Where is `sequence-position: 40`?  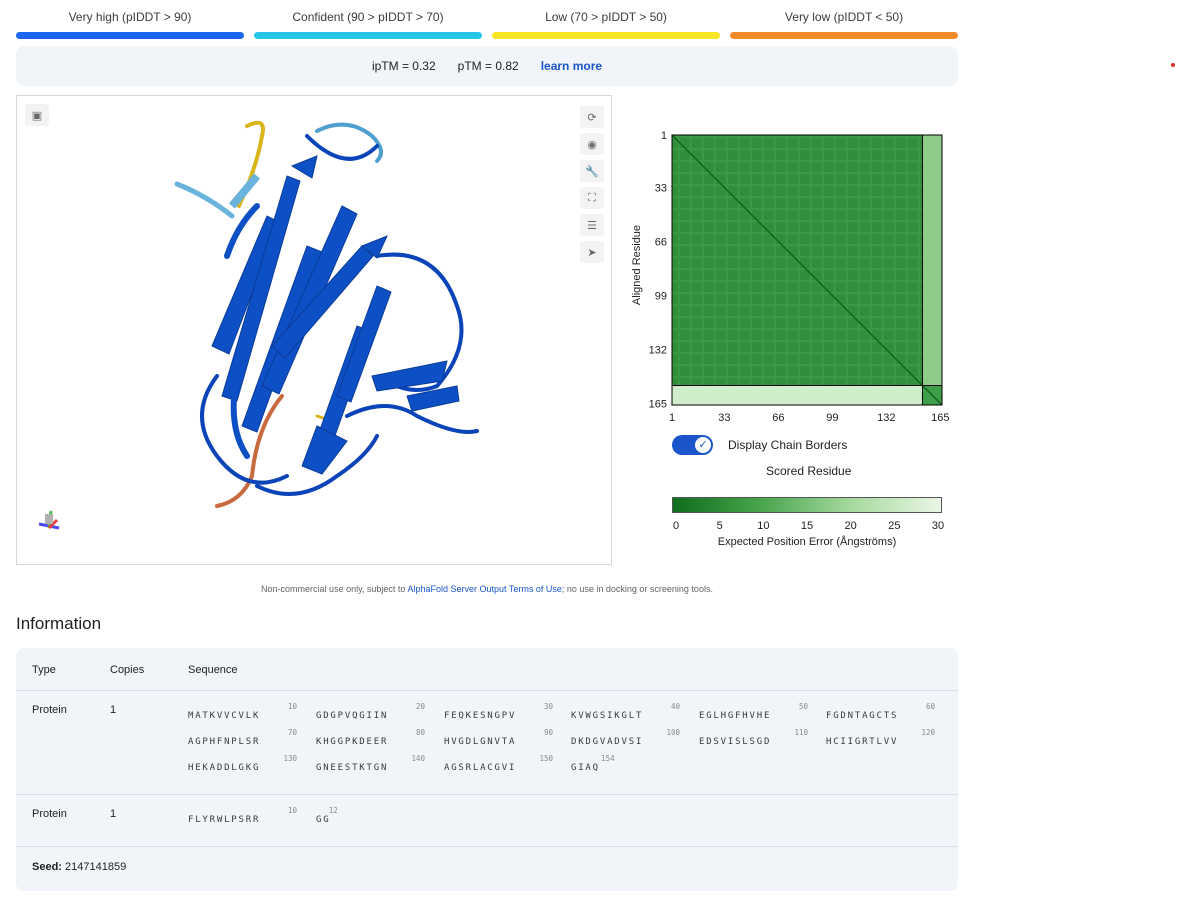 sequence-position: 40 is located at coordinates (675, 706).